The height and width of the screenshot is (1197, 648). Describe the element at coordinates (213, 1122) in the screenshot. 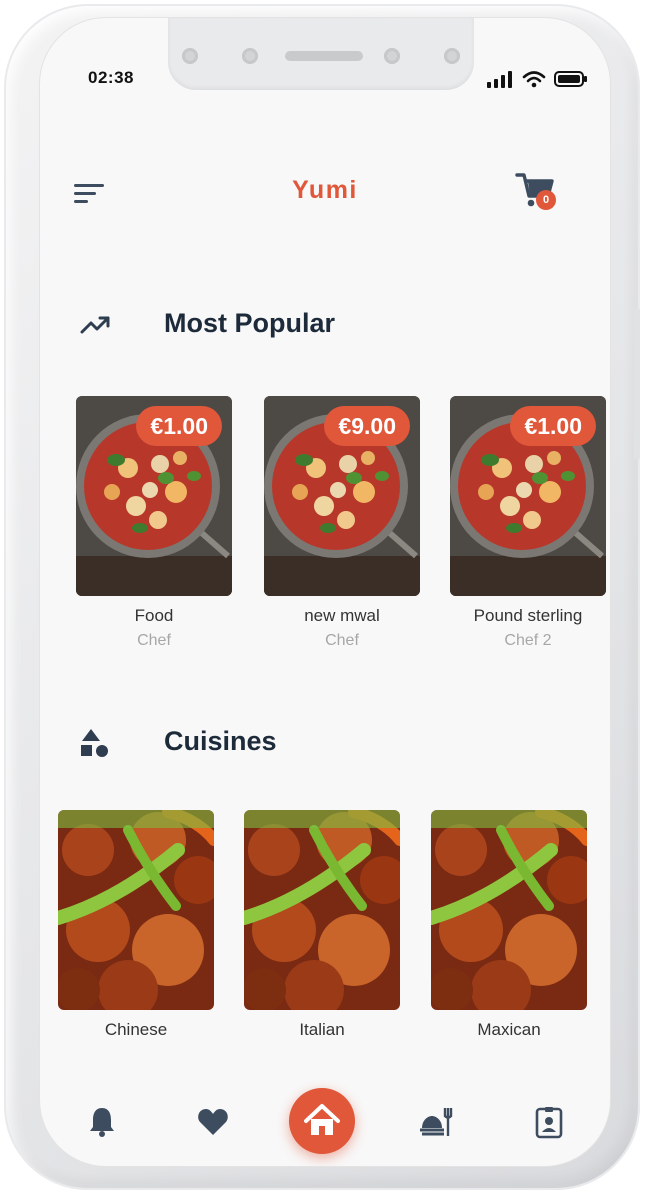

I see `heart-icon` at that location.